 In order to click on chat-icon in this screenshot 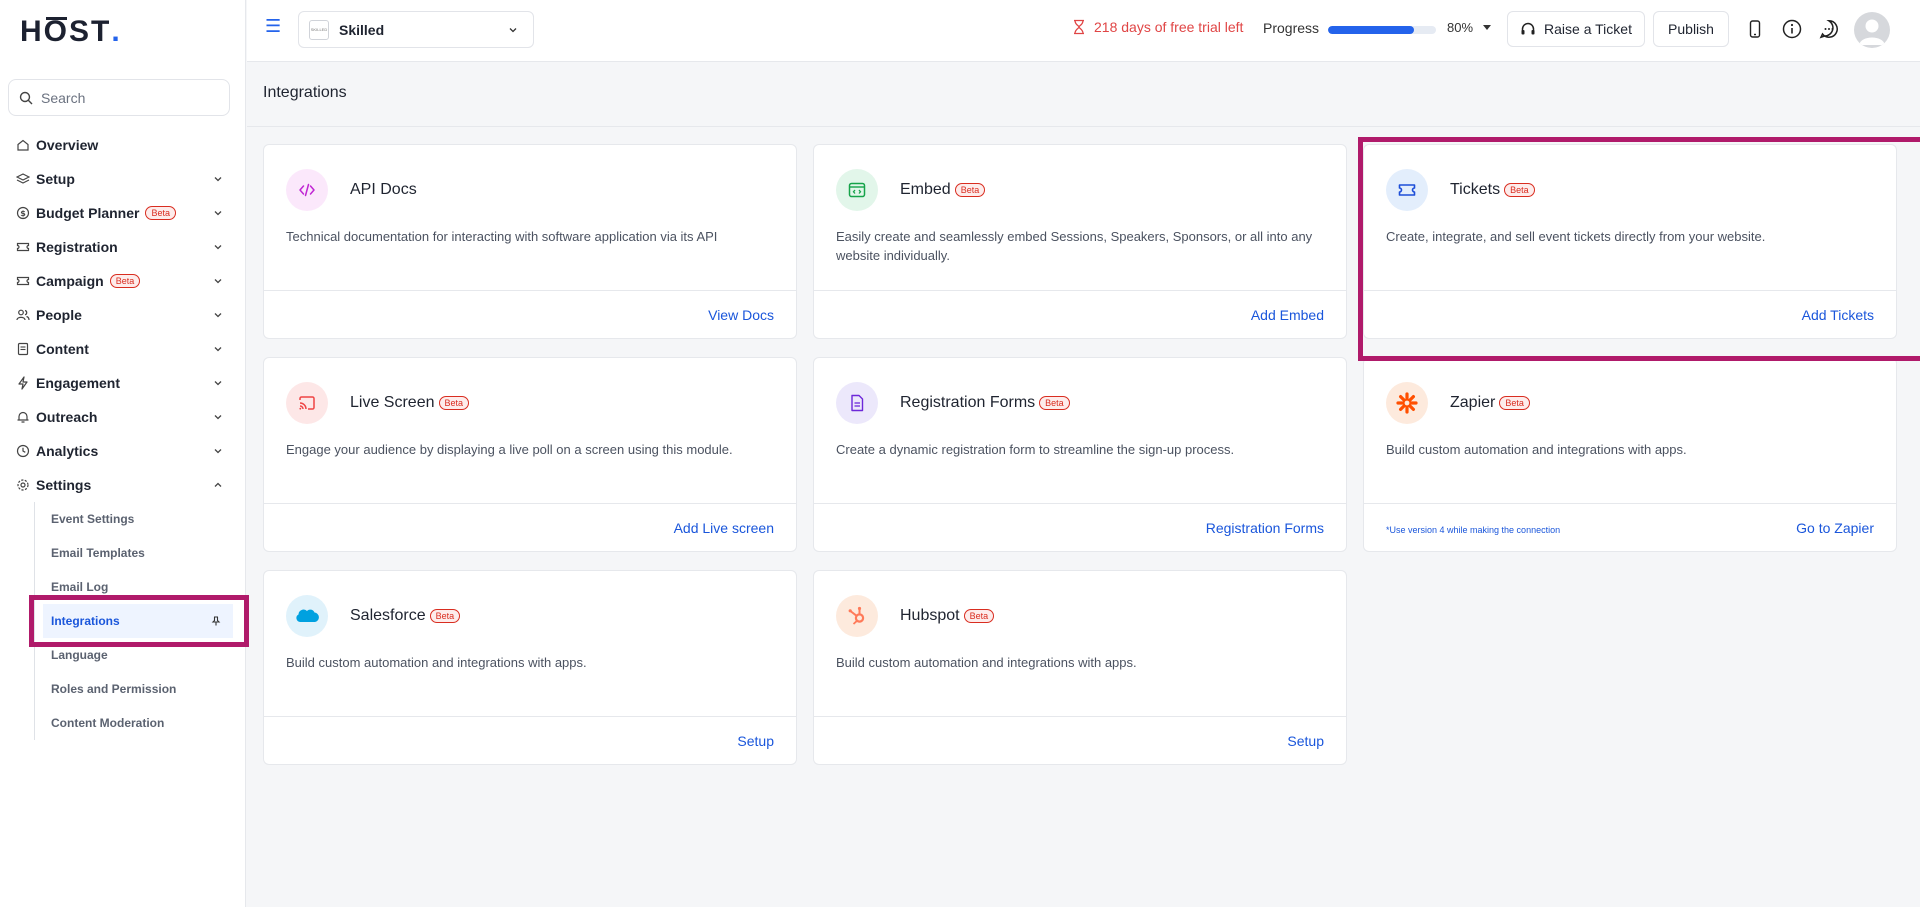, I will do `click(1829, 29)`.